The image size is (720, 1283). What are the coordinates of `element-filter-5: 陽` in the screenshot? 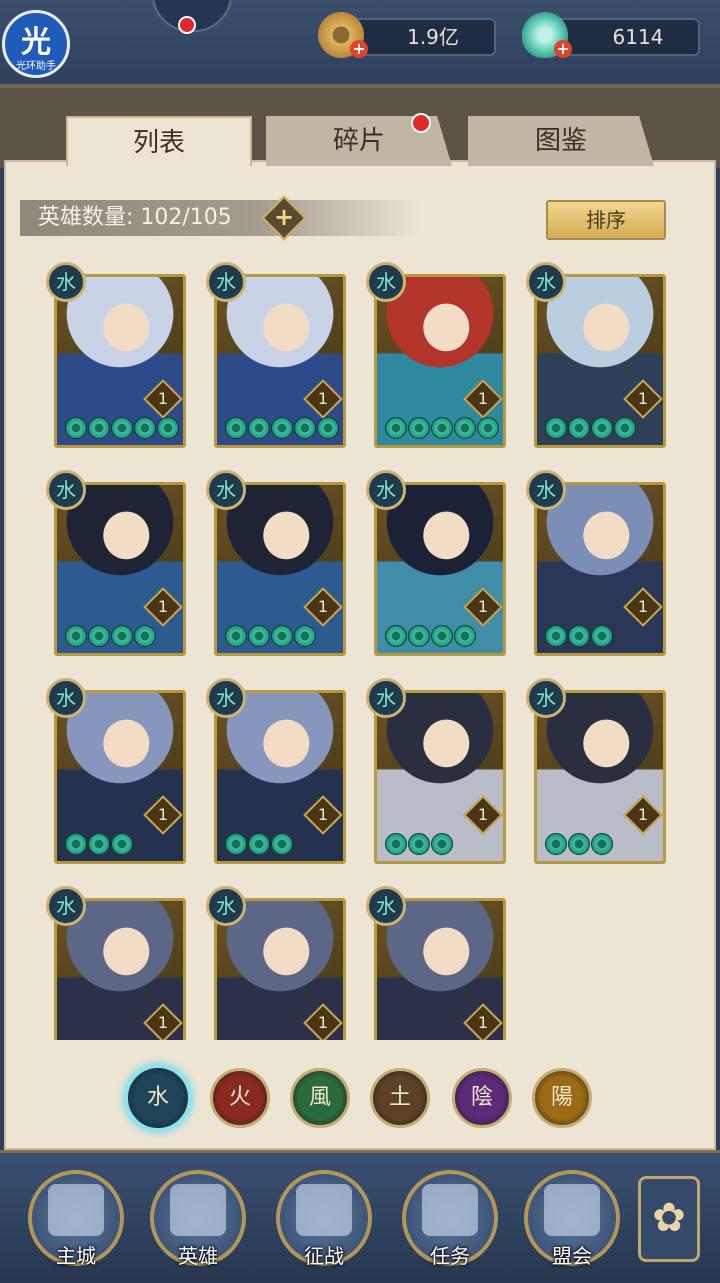 It's located at (562, 1098).